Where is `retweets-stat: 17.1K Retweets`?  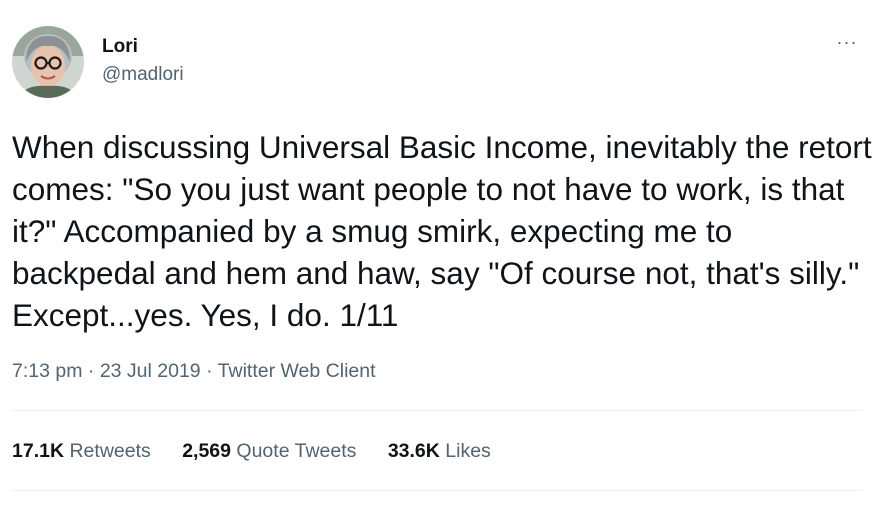 retweets-stat: 17.1K Retweets is located at coordinates (81, 451).